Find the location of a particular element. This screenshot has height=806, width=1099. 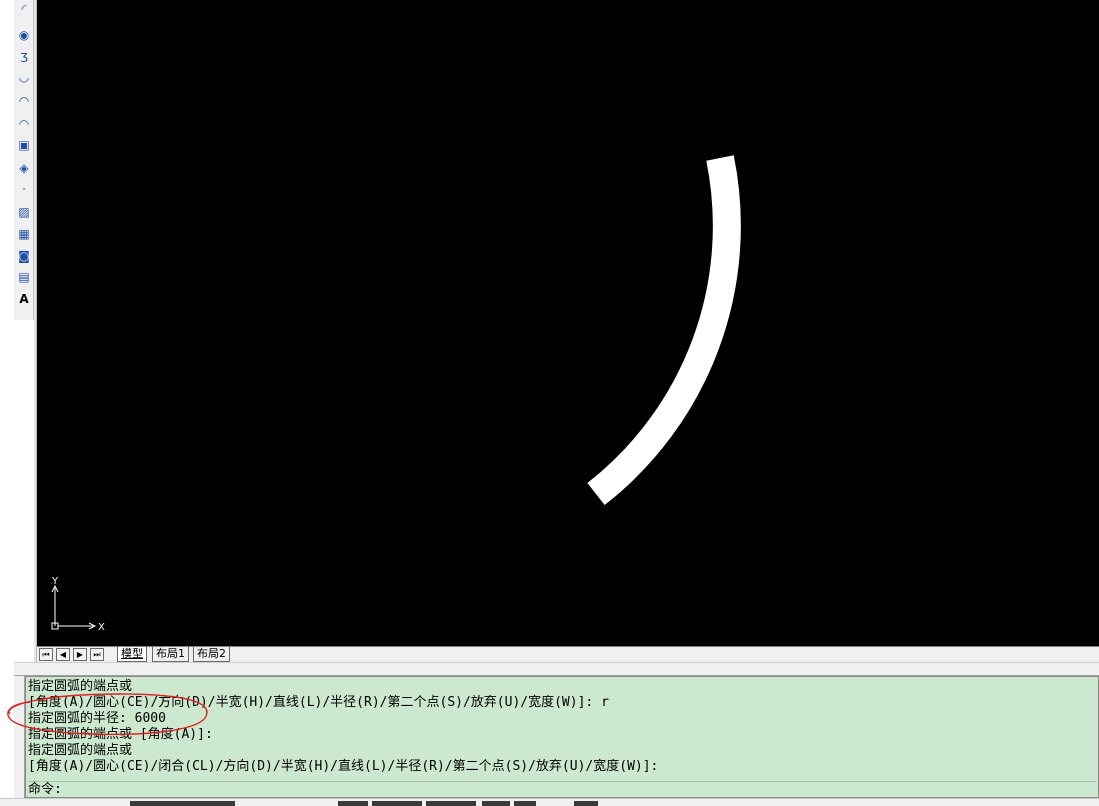

tab-layout1: 布局1 is located at coordinates (170, 654).